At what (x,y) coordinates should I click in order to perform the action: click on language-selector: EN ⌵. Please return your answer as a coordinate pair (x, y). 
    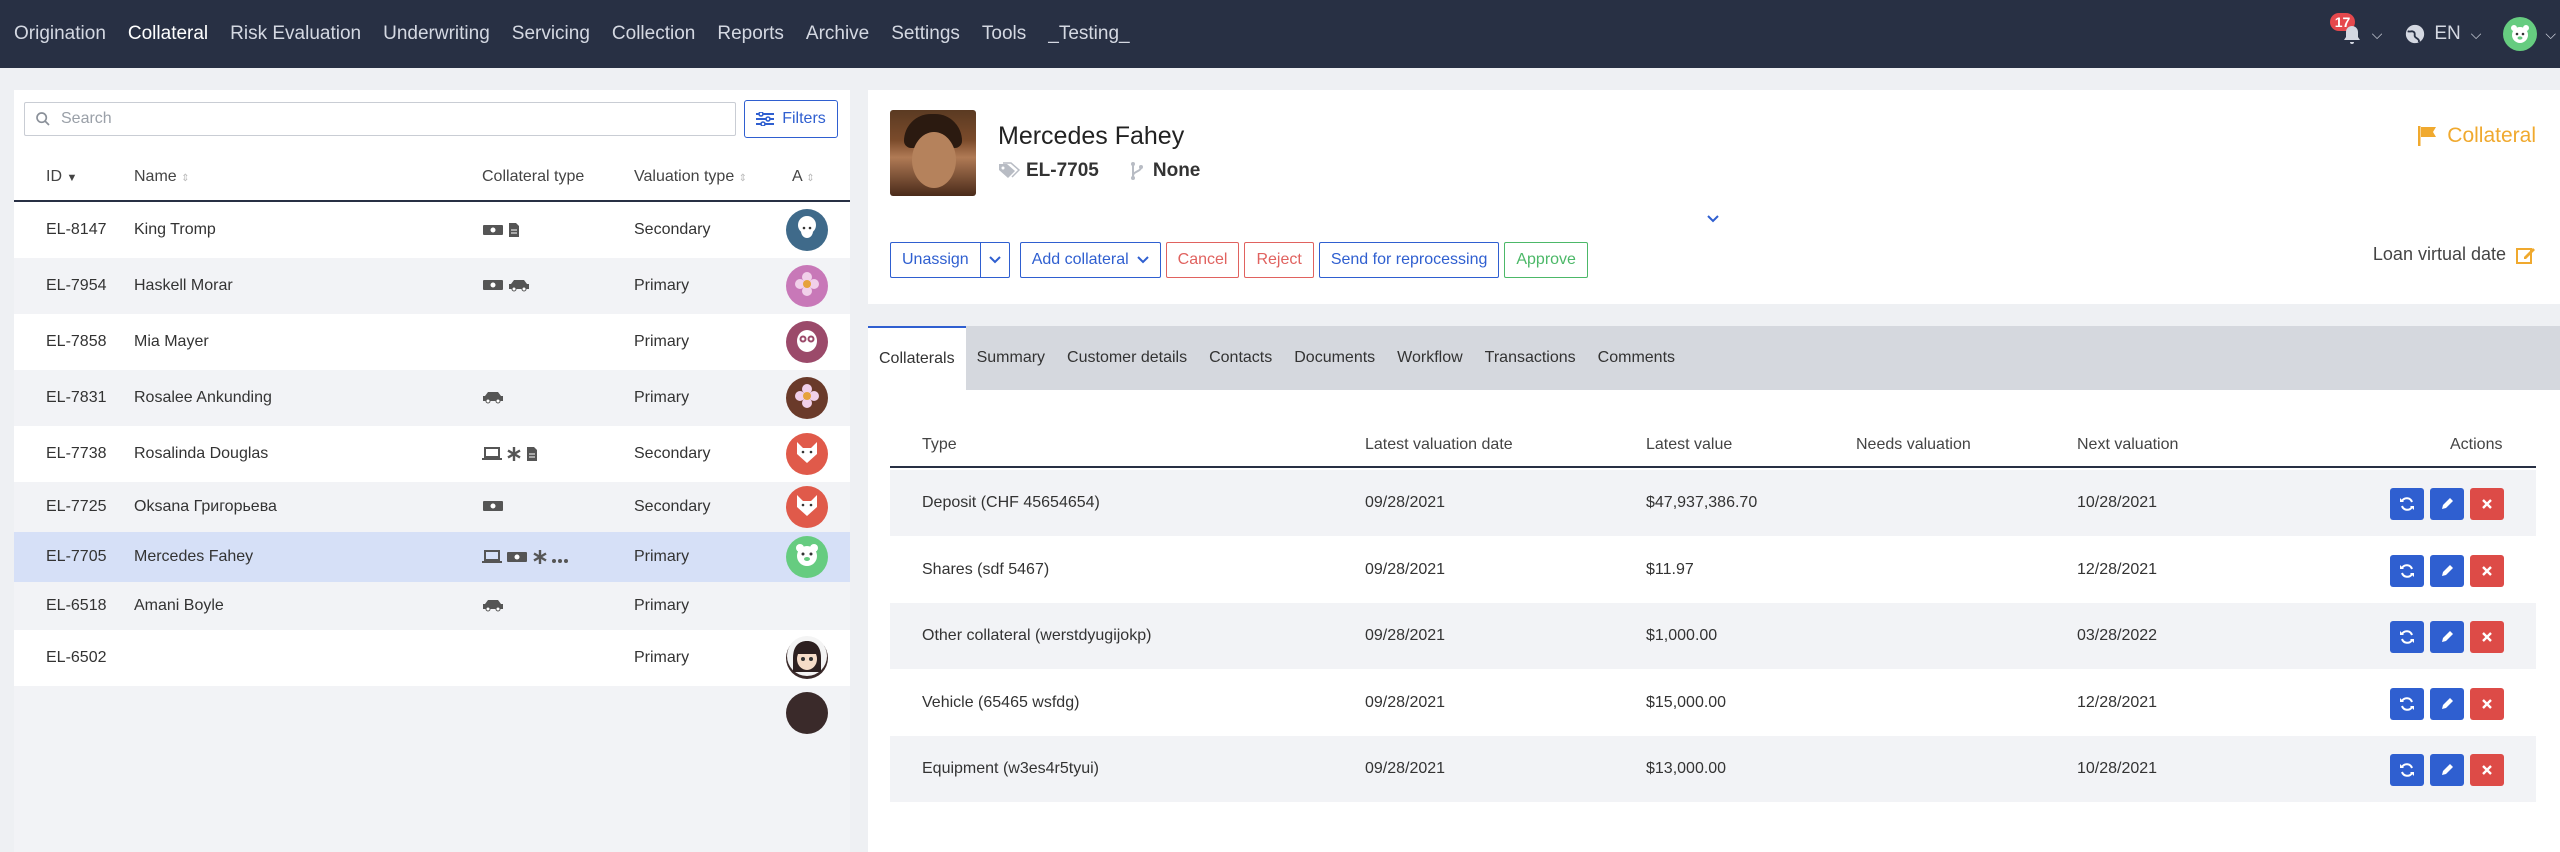
    Looking at the image, I should click on (2442, 34).